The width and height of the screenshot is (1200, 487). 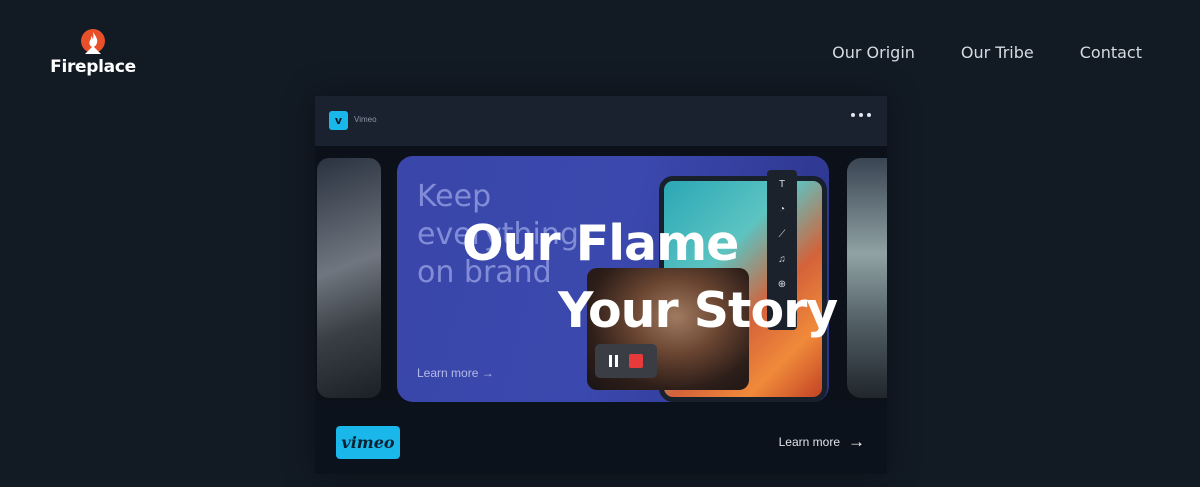 What do you see at coordinates (338, 120) in the screenshot?
I see `vimeo-badge-icon: v` at bounding box center [338, 120].